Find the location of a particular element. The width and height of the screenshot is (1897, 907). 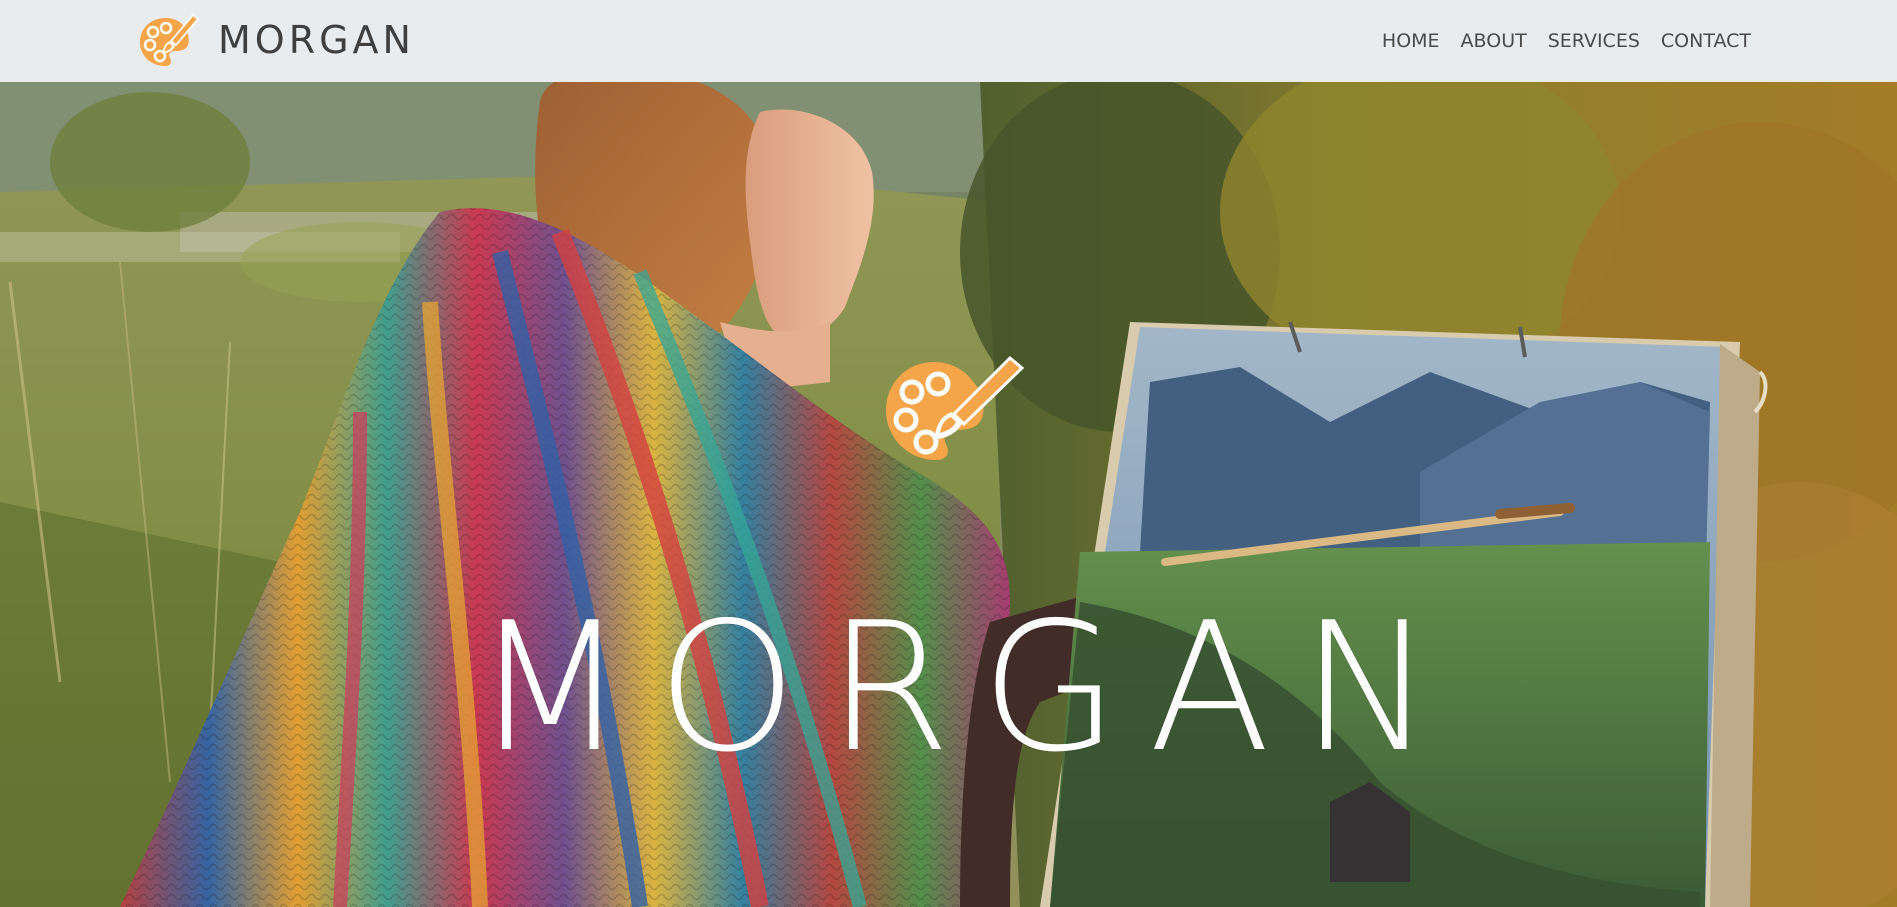

navbar: MORGAN HOME ABOUT SERVICES CONTACT is located at coordinates (948, 41).